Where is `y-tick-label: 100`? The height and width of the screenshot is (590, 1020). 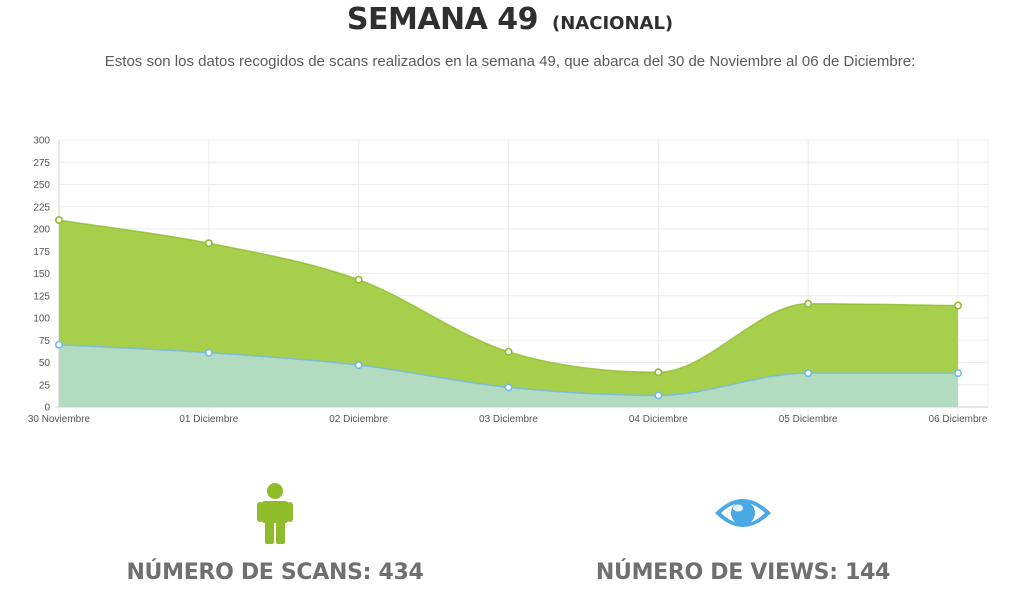
y-tick-label: 100 is located at coordinates (41, 319).